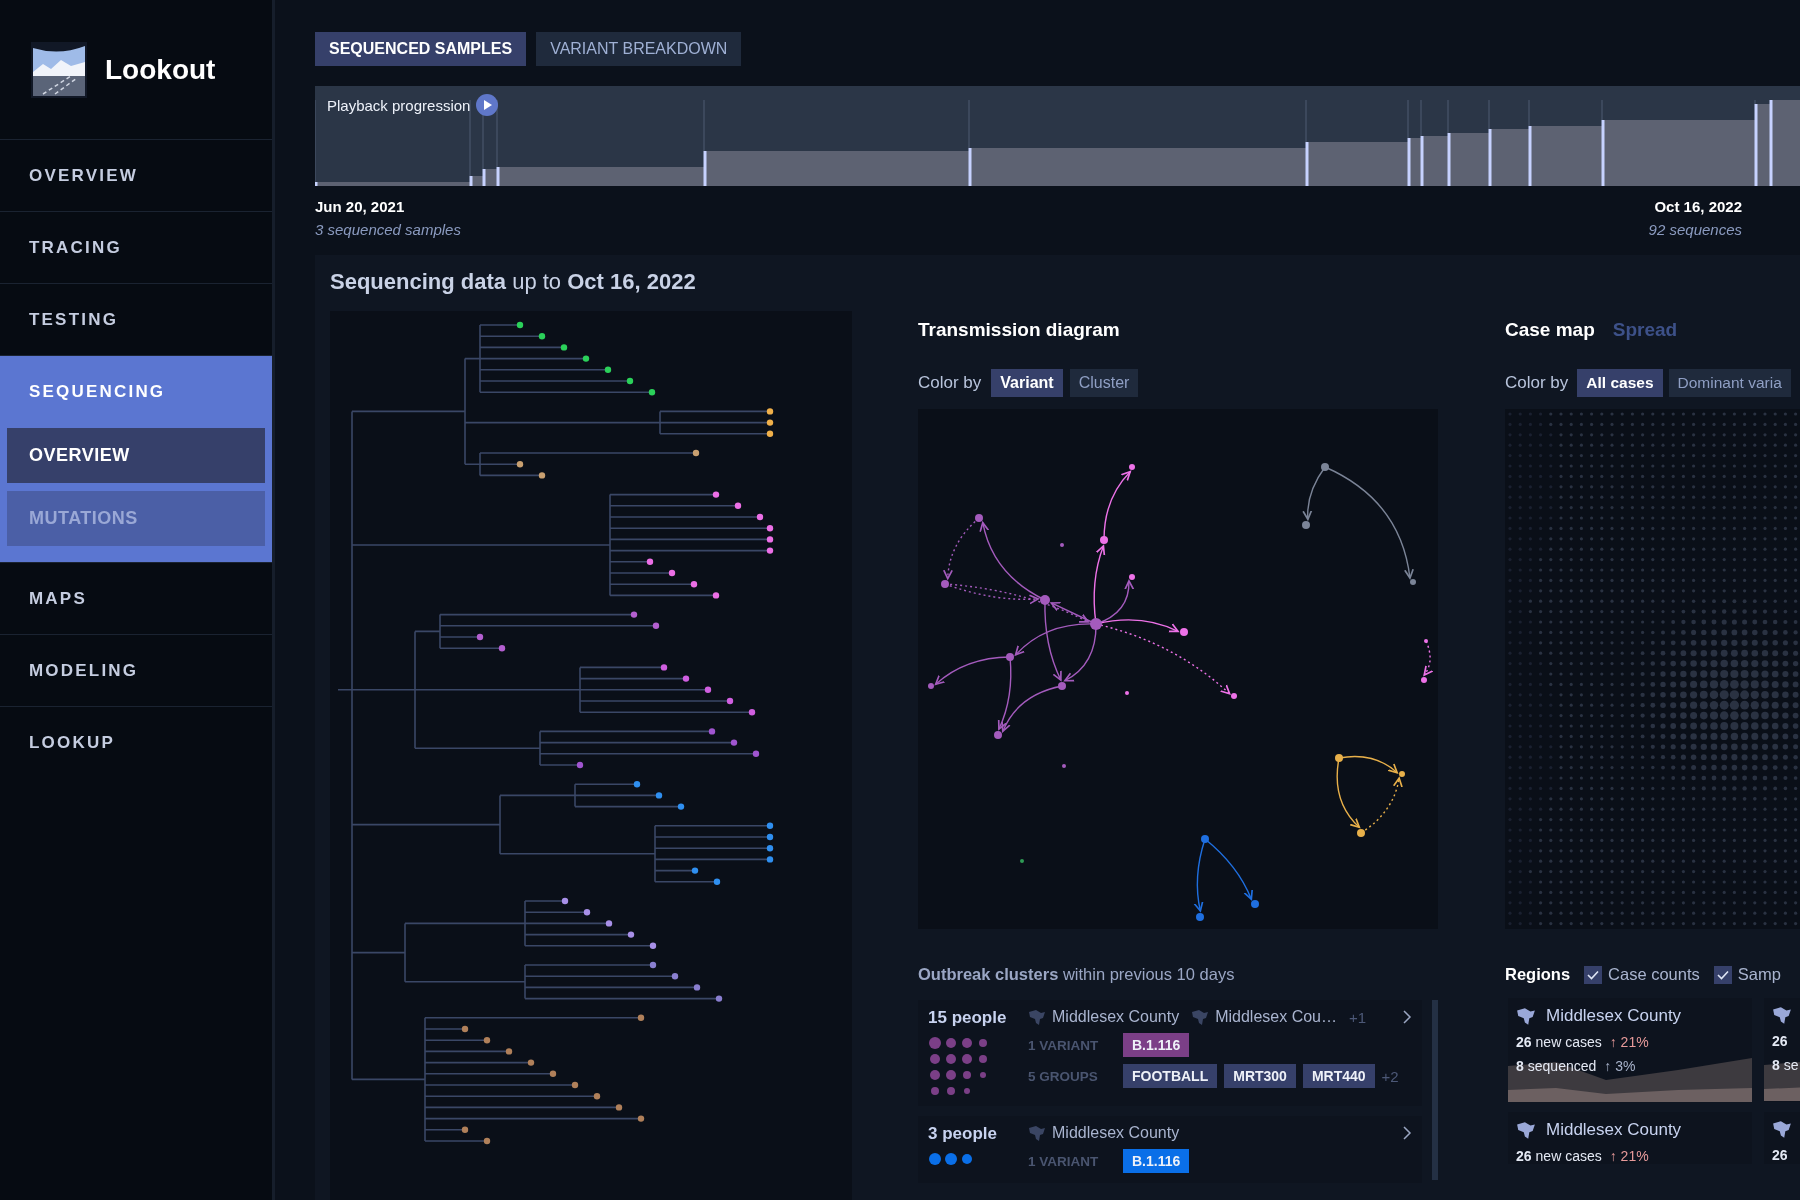 The height and width of the screenshot is (1200, 1800). What do you see at coordinates (1358, 1017) in the screenshot?
I see `more-count: +1` at bounding box center [1358, 1017].